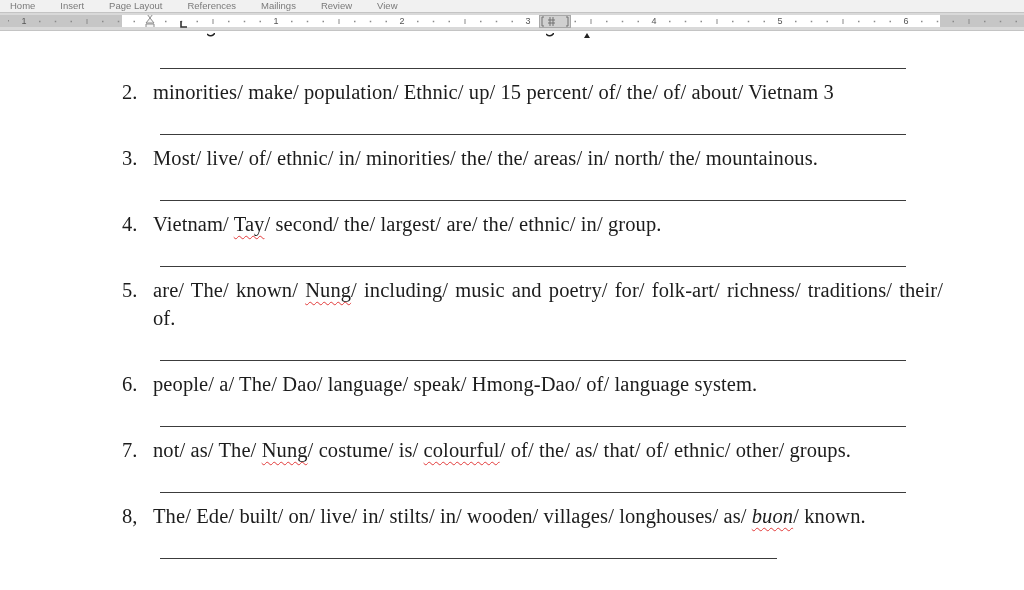 Image resolution: width=1024 pixels, height=590 pixels. I want to click on question-number: 4., so click(130, 224).